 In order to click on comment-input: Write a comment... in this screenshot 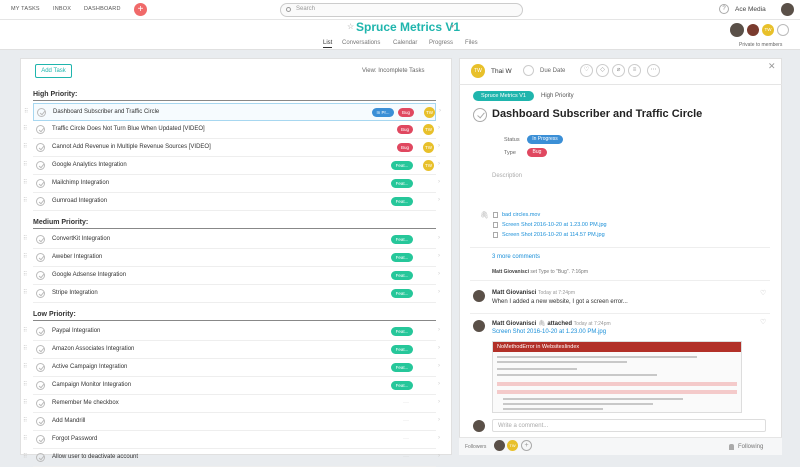, I will do `click(629, 425)`.